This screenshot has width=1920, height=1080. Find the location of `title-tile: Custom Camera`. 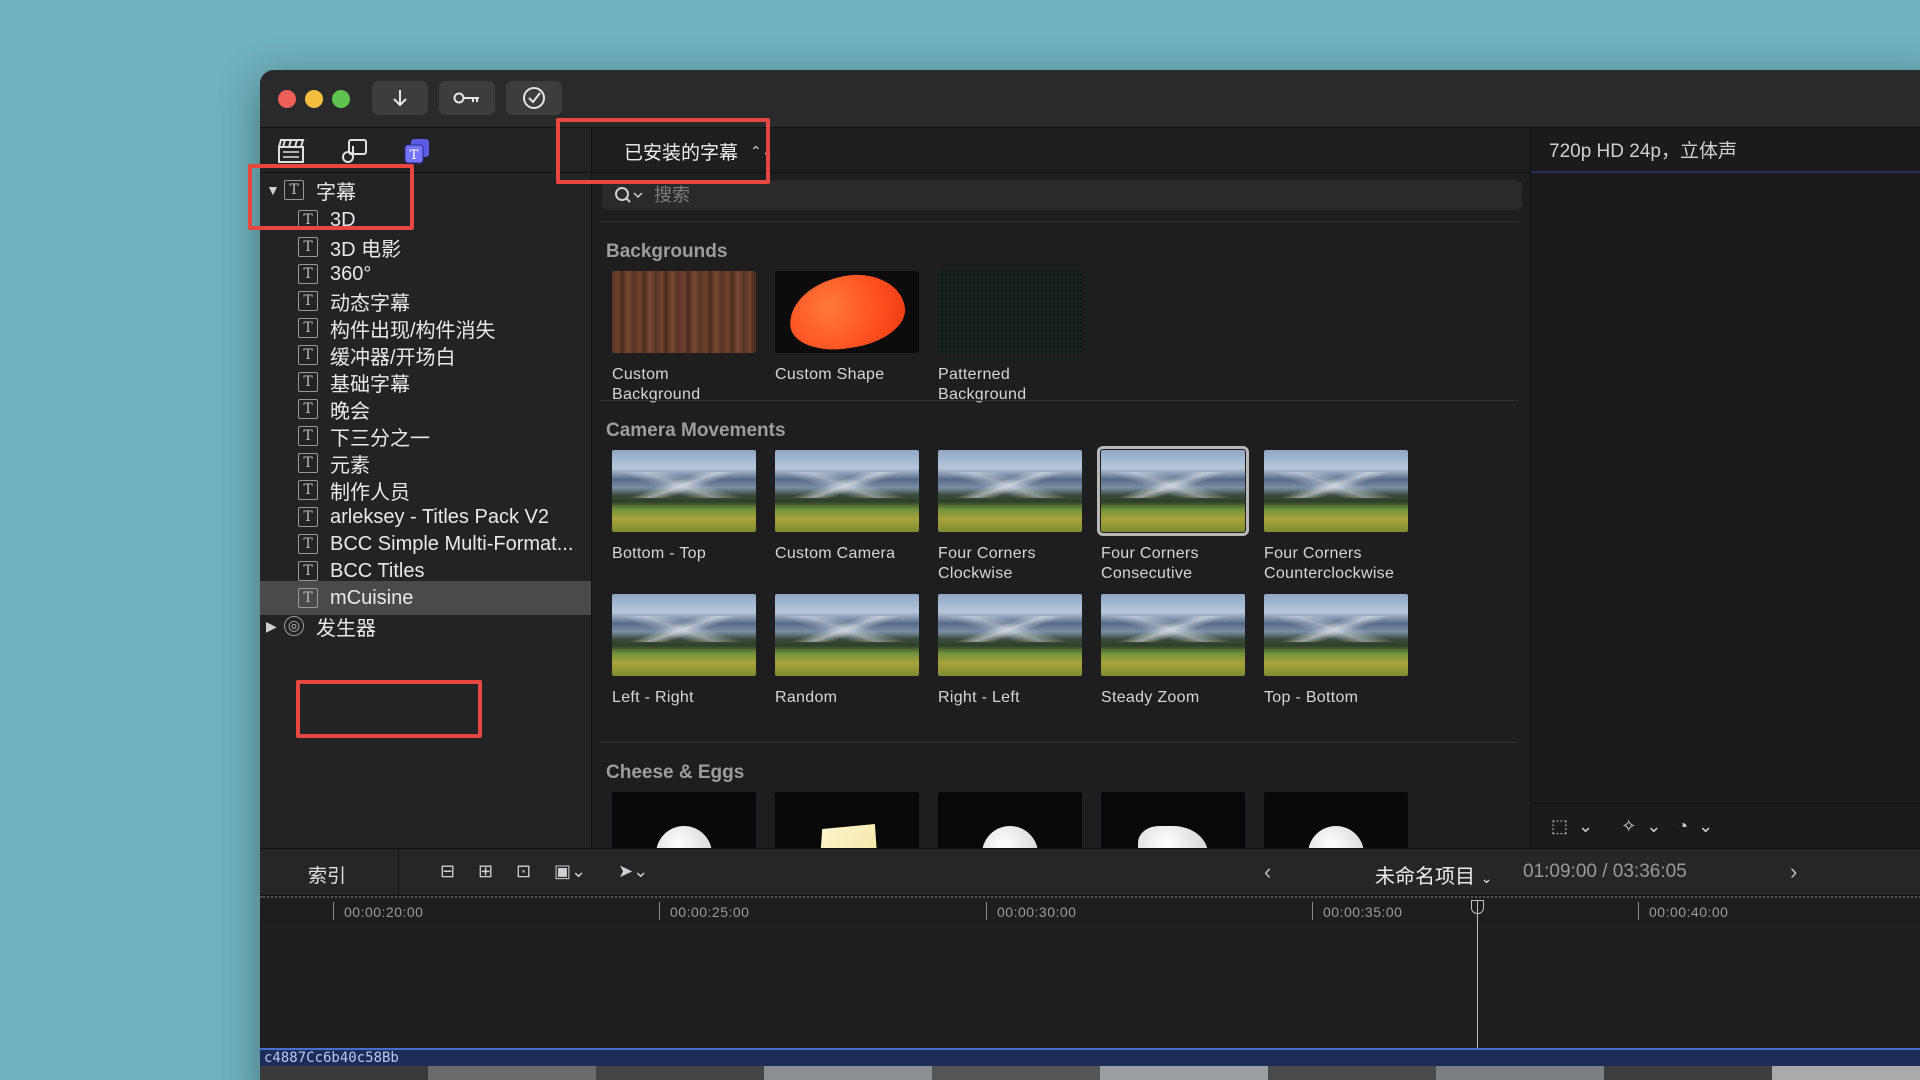

title-tile: Custom Camera is located at coordinates (848, 507).